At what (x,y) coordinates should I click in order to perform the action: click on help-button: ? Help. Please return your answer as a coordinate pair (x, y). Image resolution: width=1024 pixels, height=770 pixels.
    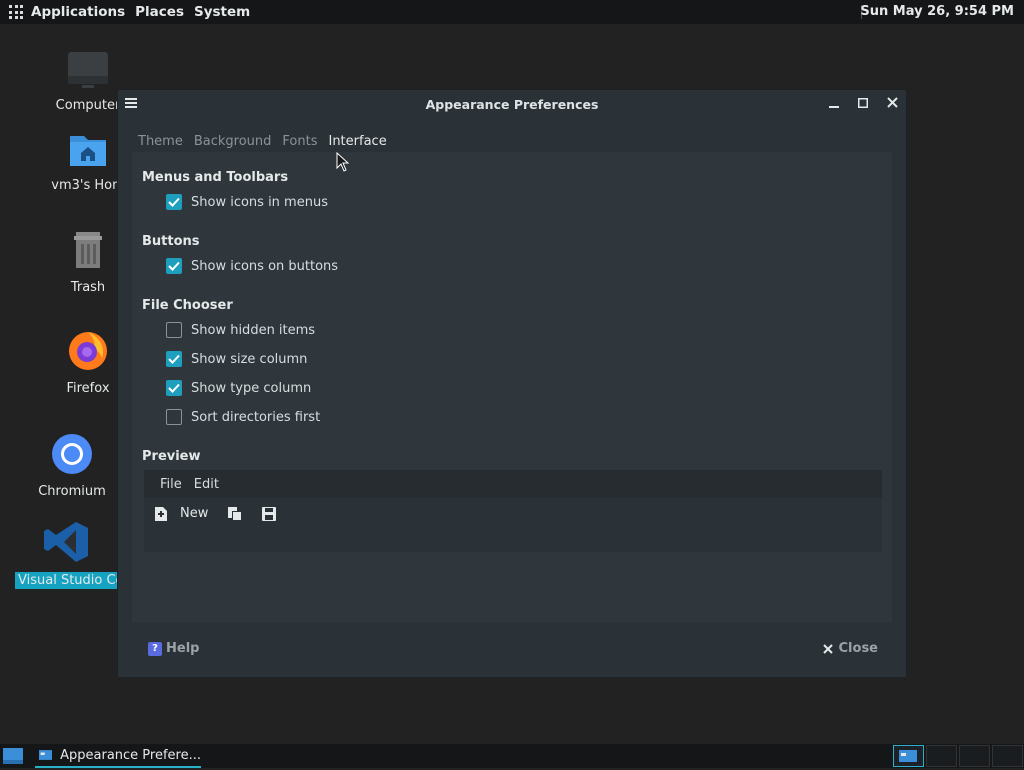
    Looking at the image, I should click on (173, 648).